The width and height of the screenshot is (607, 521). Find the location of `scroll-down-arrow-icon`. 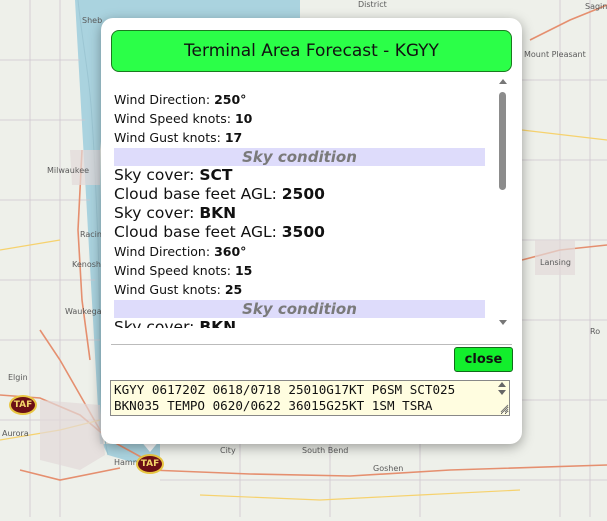

scroll-down-arrow-icon is located at coordinates (503, 322).